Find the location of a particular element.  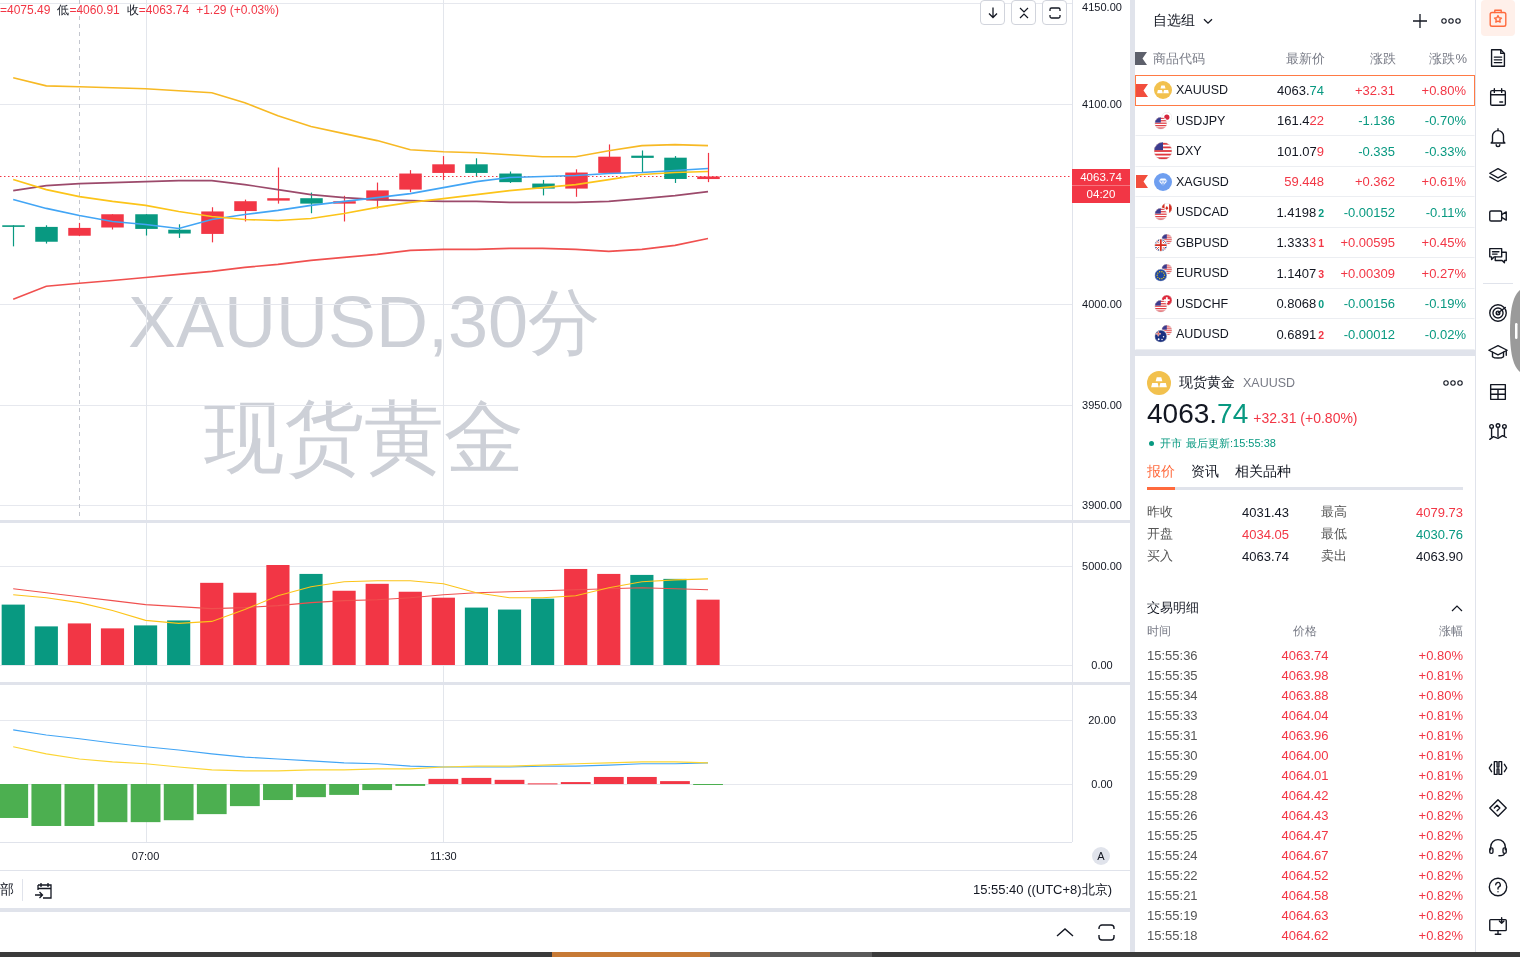

table-icon is located at coordinates (1498, 392).